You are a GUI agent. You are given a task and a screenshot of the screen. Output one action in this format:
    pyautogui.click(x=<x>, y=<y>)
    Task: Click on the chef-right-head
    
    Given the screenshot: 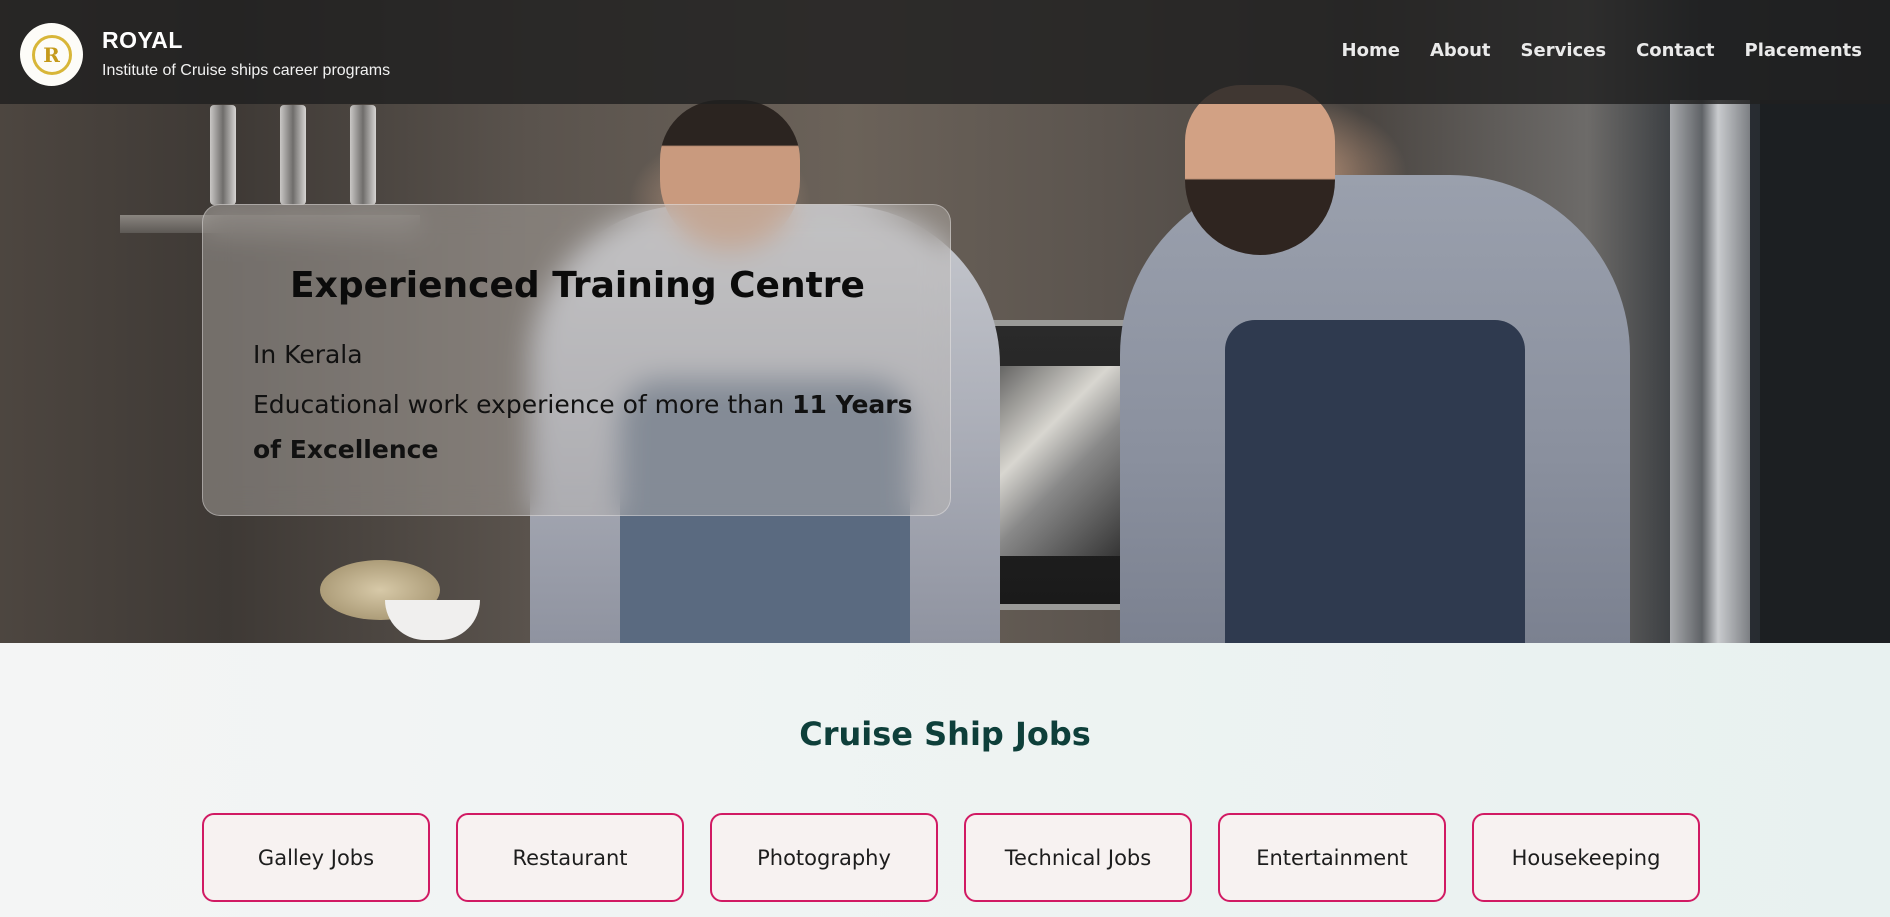 What is the action you would take?
    pyautogui.click(x=1260, y=170)
    